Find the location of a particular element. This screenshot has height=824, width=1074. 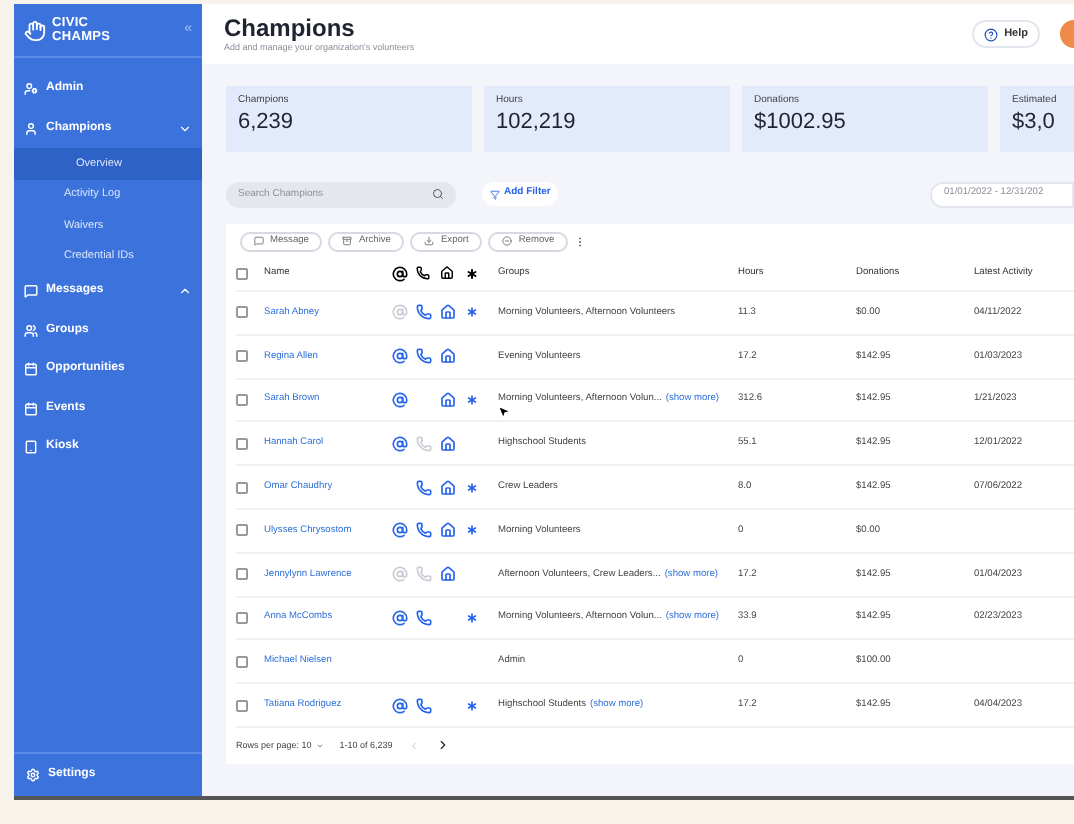

page-title: Champions is located at coordinates (290, 27).